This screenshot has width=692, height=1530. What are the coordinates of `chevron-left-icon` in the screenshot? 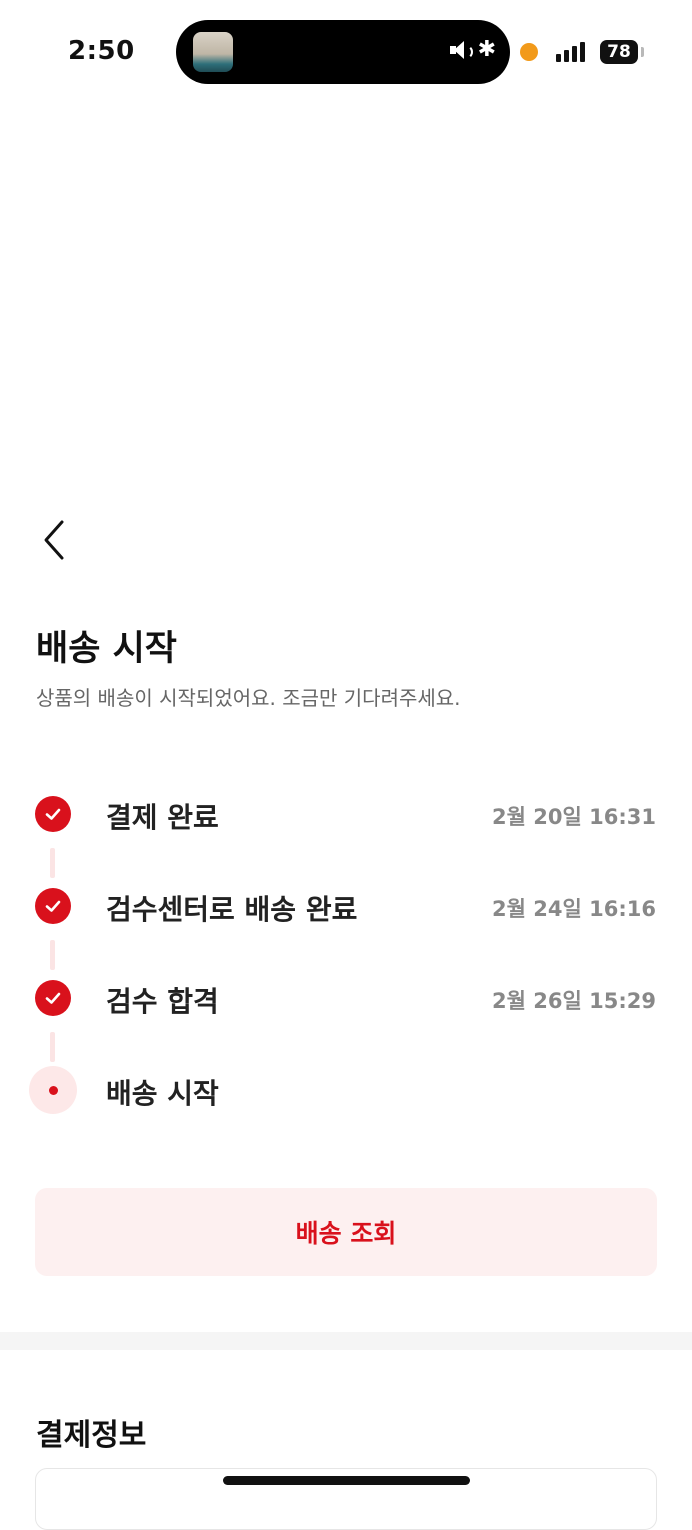 It's located at (54, 540).